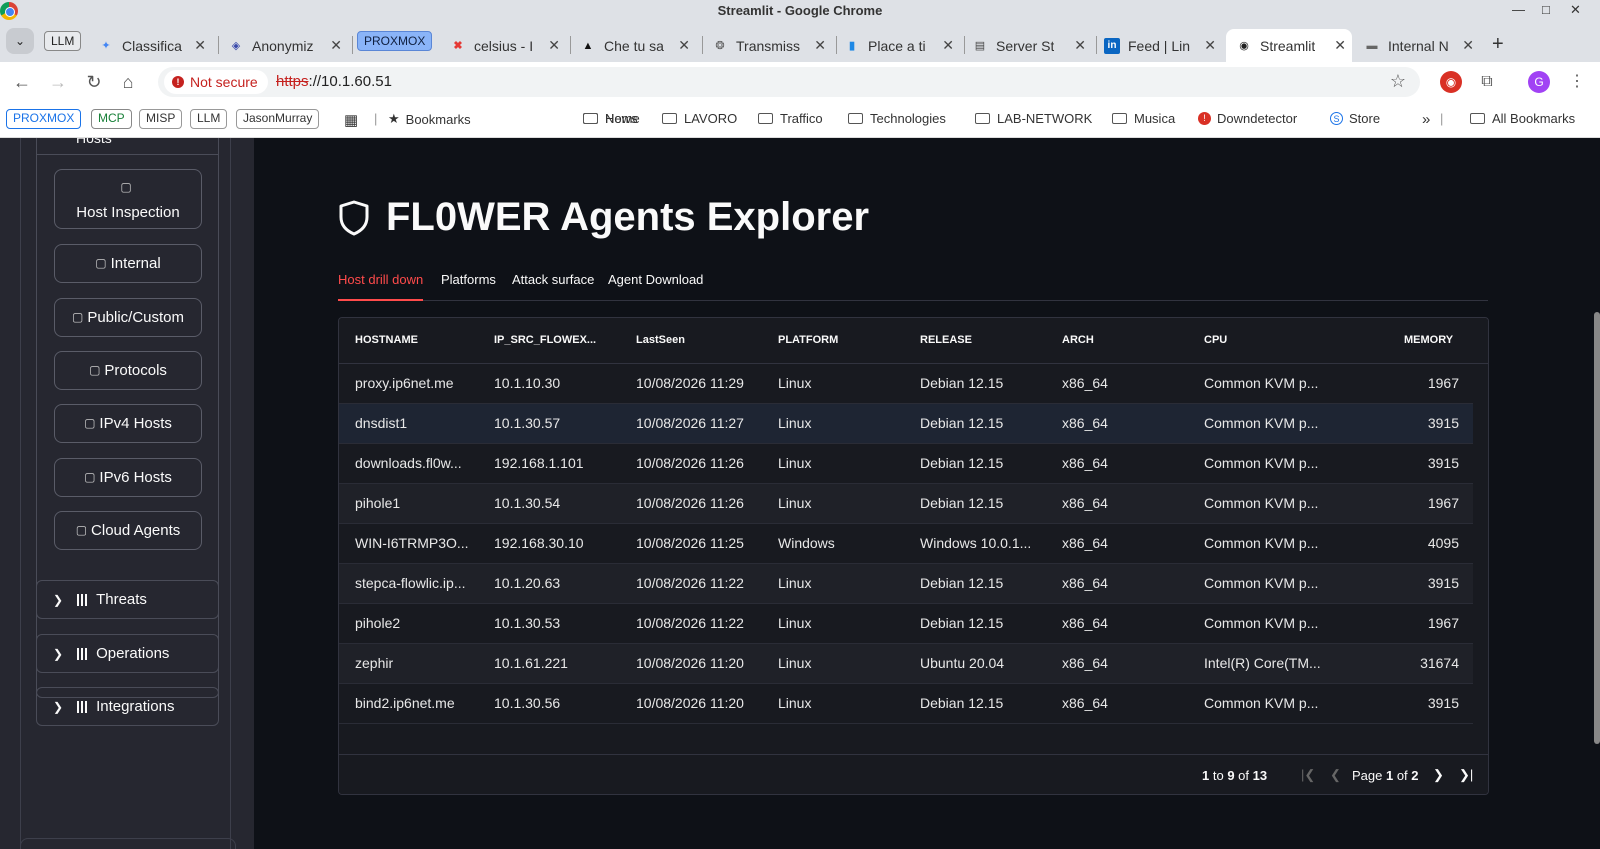 Image resolution: width=1600 pixels, height=849 pixels. What do you see at coordinates (415, 703) in the screenshot?
I see `cell-hostname: bind2.ip6net.me` at bounding box center [415, 703].